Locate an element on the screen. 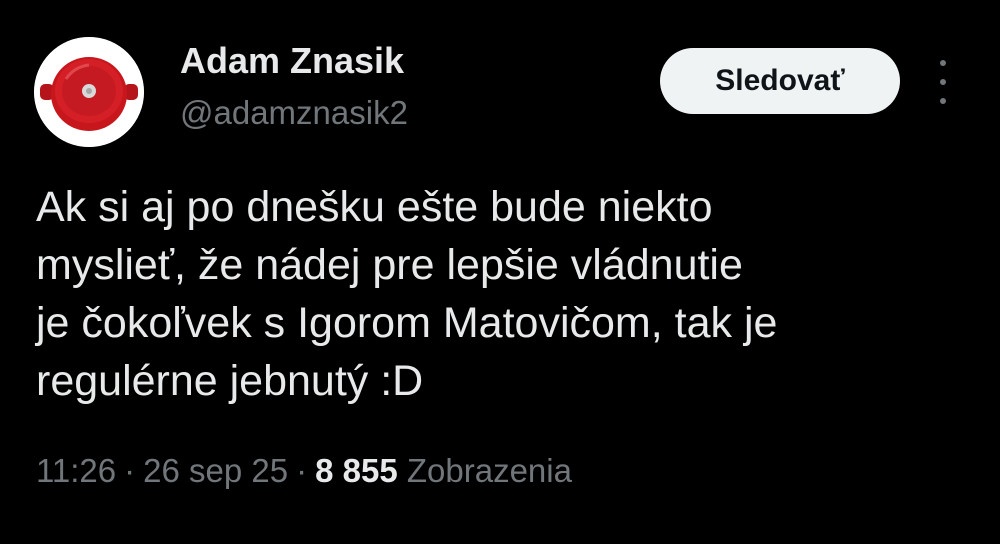 This screenshot has width=1000, height=544. avatar is located at coordinates (89, 92).